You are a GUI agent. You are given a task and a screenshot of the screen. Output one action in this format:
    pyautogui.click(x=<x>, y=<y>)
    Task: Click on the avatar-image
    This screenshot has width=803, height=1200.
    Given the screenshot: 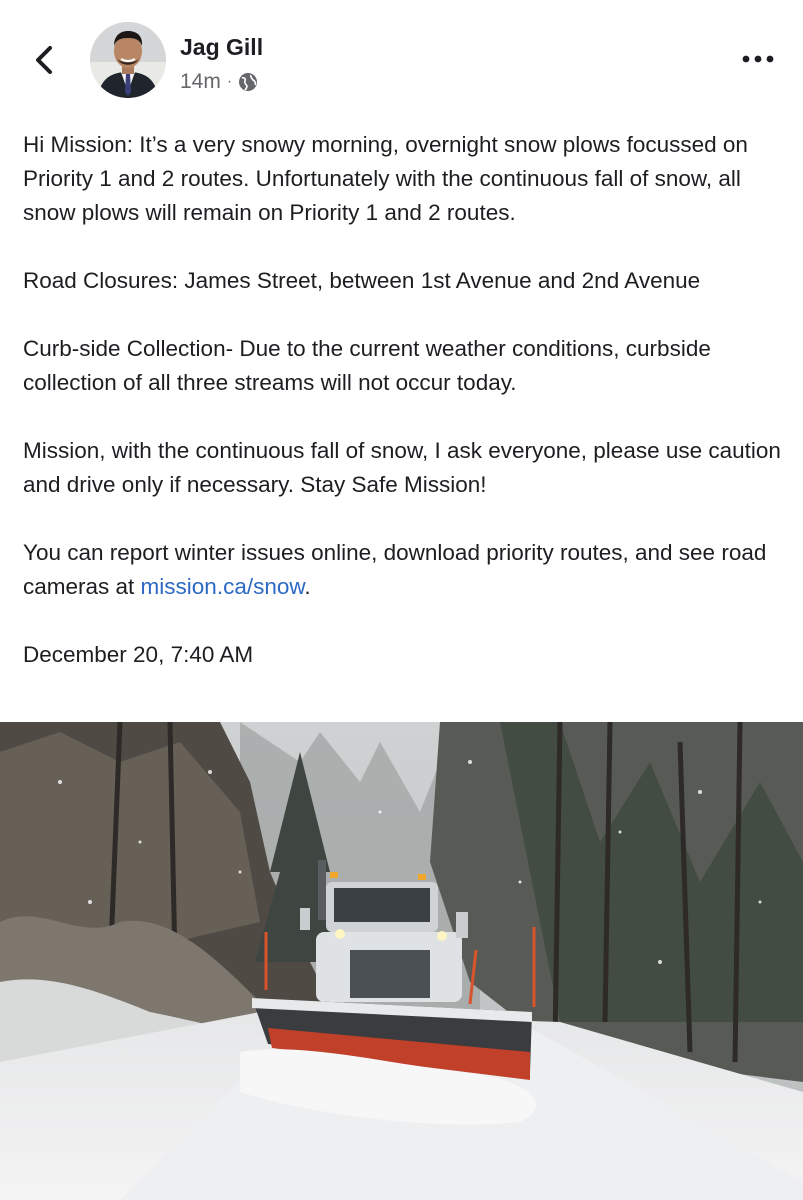 What is the action you would take?
    pyautogui.click(x=128, y=60)
    